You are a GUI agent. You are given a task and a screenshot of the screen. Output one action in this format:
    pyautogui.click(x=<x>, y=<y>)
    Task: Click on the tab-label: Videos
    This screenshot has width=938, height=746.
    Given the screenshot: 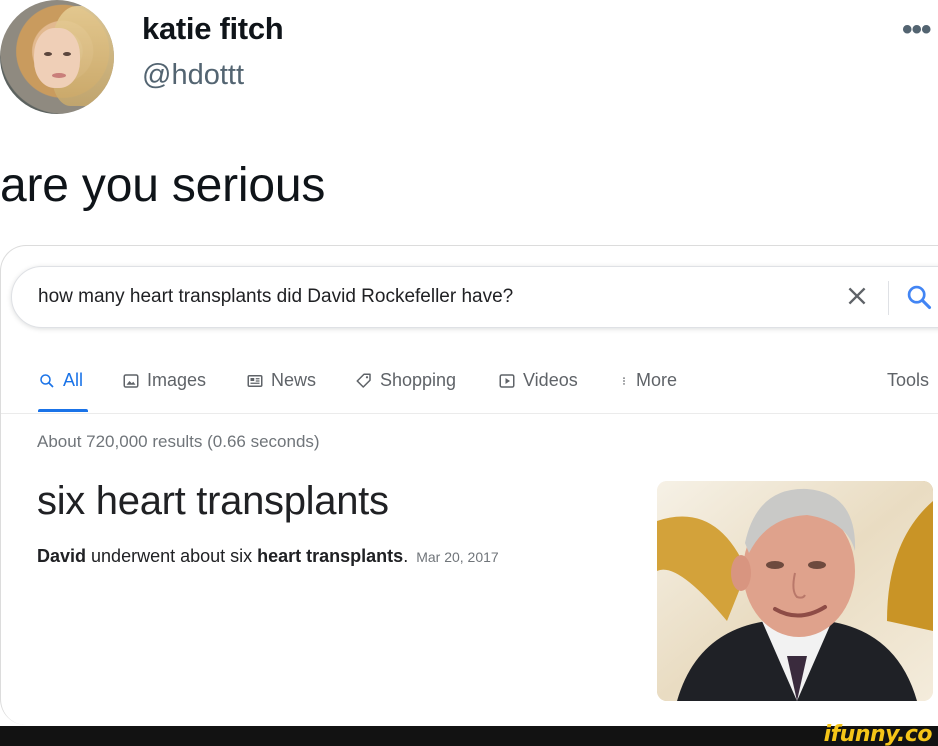 What is the action you would take?
    pyautogui.click(x=550, y=380)
    